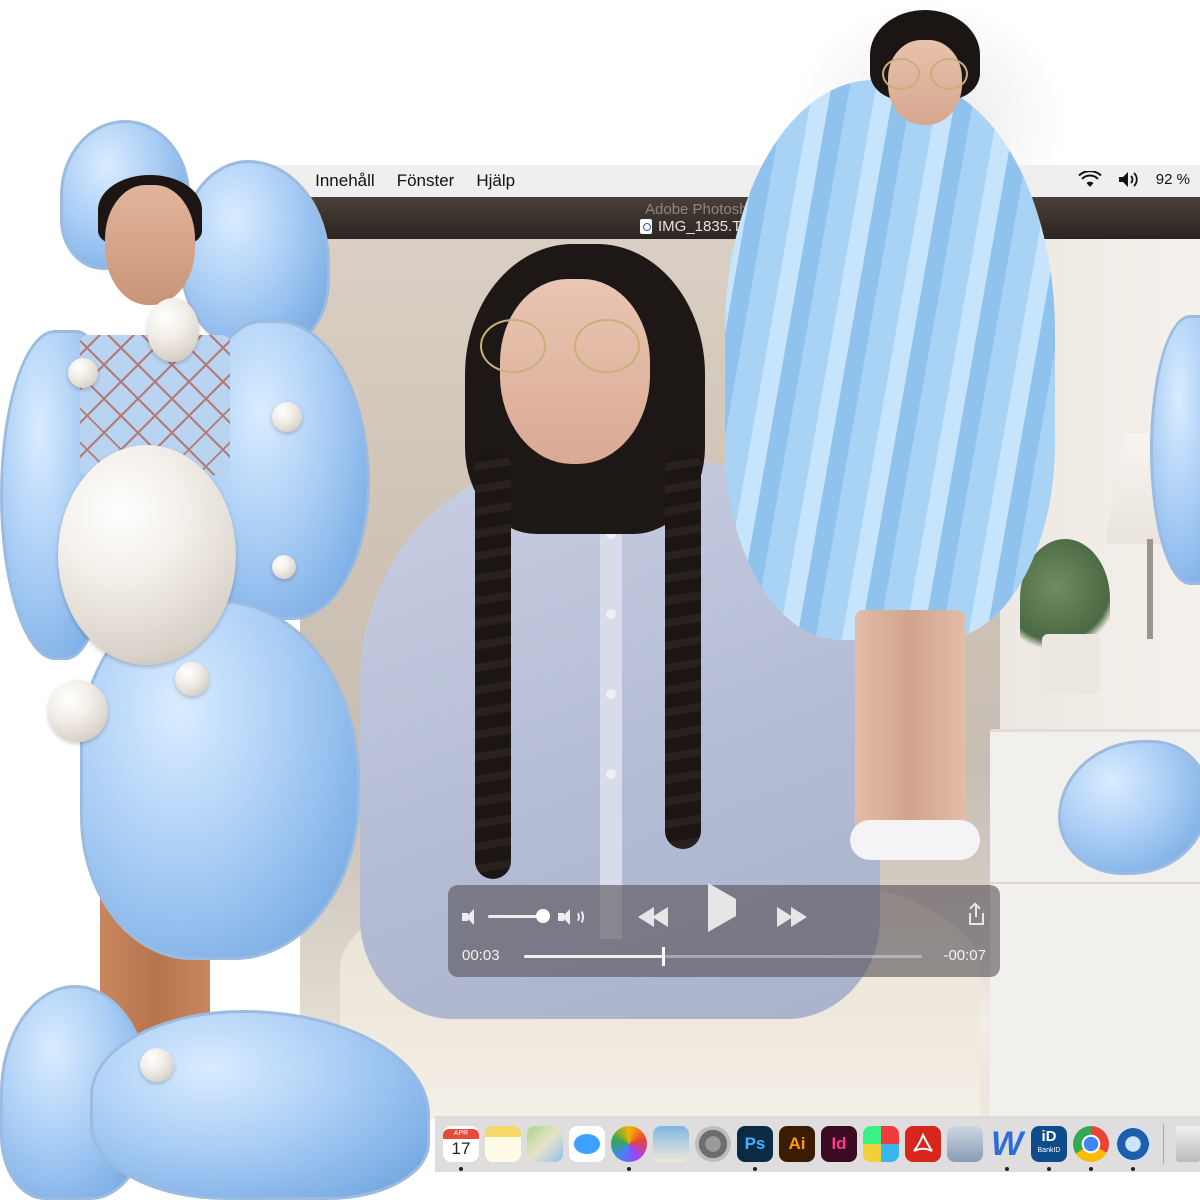  Describe the element at coordinates (1163, 1144) in the screenshot. I see `dock-separator` at that location.